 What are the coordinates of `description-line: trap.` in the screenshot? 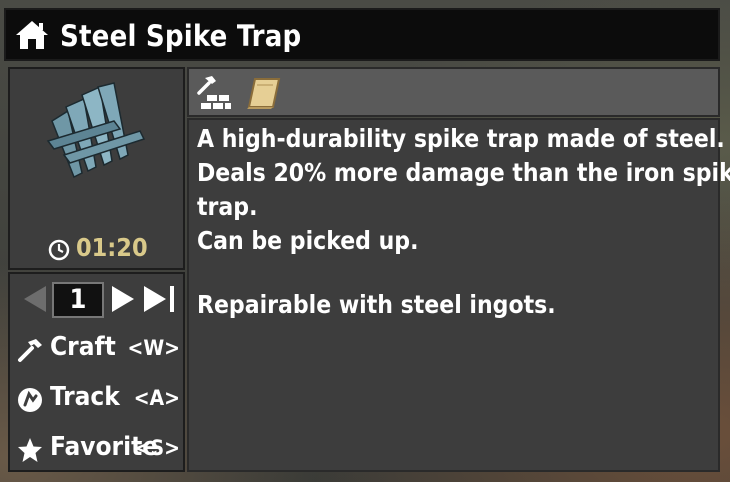 It's located at (227, 206).